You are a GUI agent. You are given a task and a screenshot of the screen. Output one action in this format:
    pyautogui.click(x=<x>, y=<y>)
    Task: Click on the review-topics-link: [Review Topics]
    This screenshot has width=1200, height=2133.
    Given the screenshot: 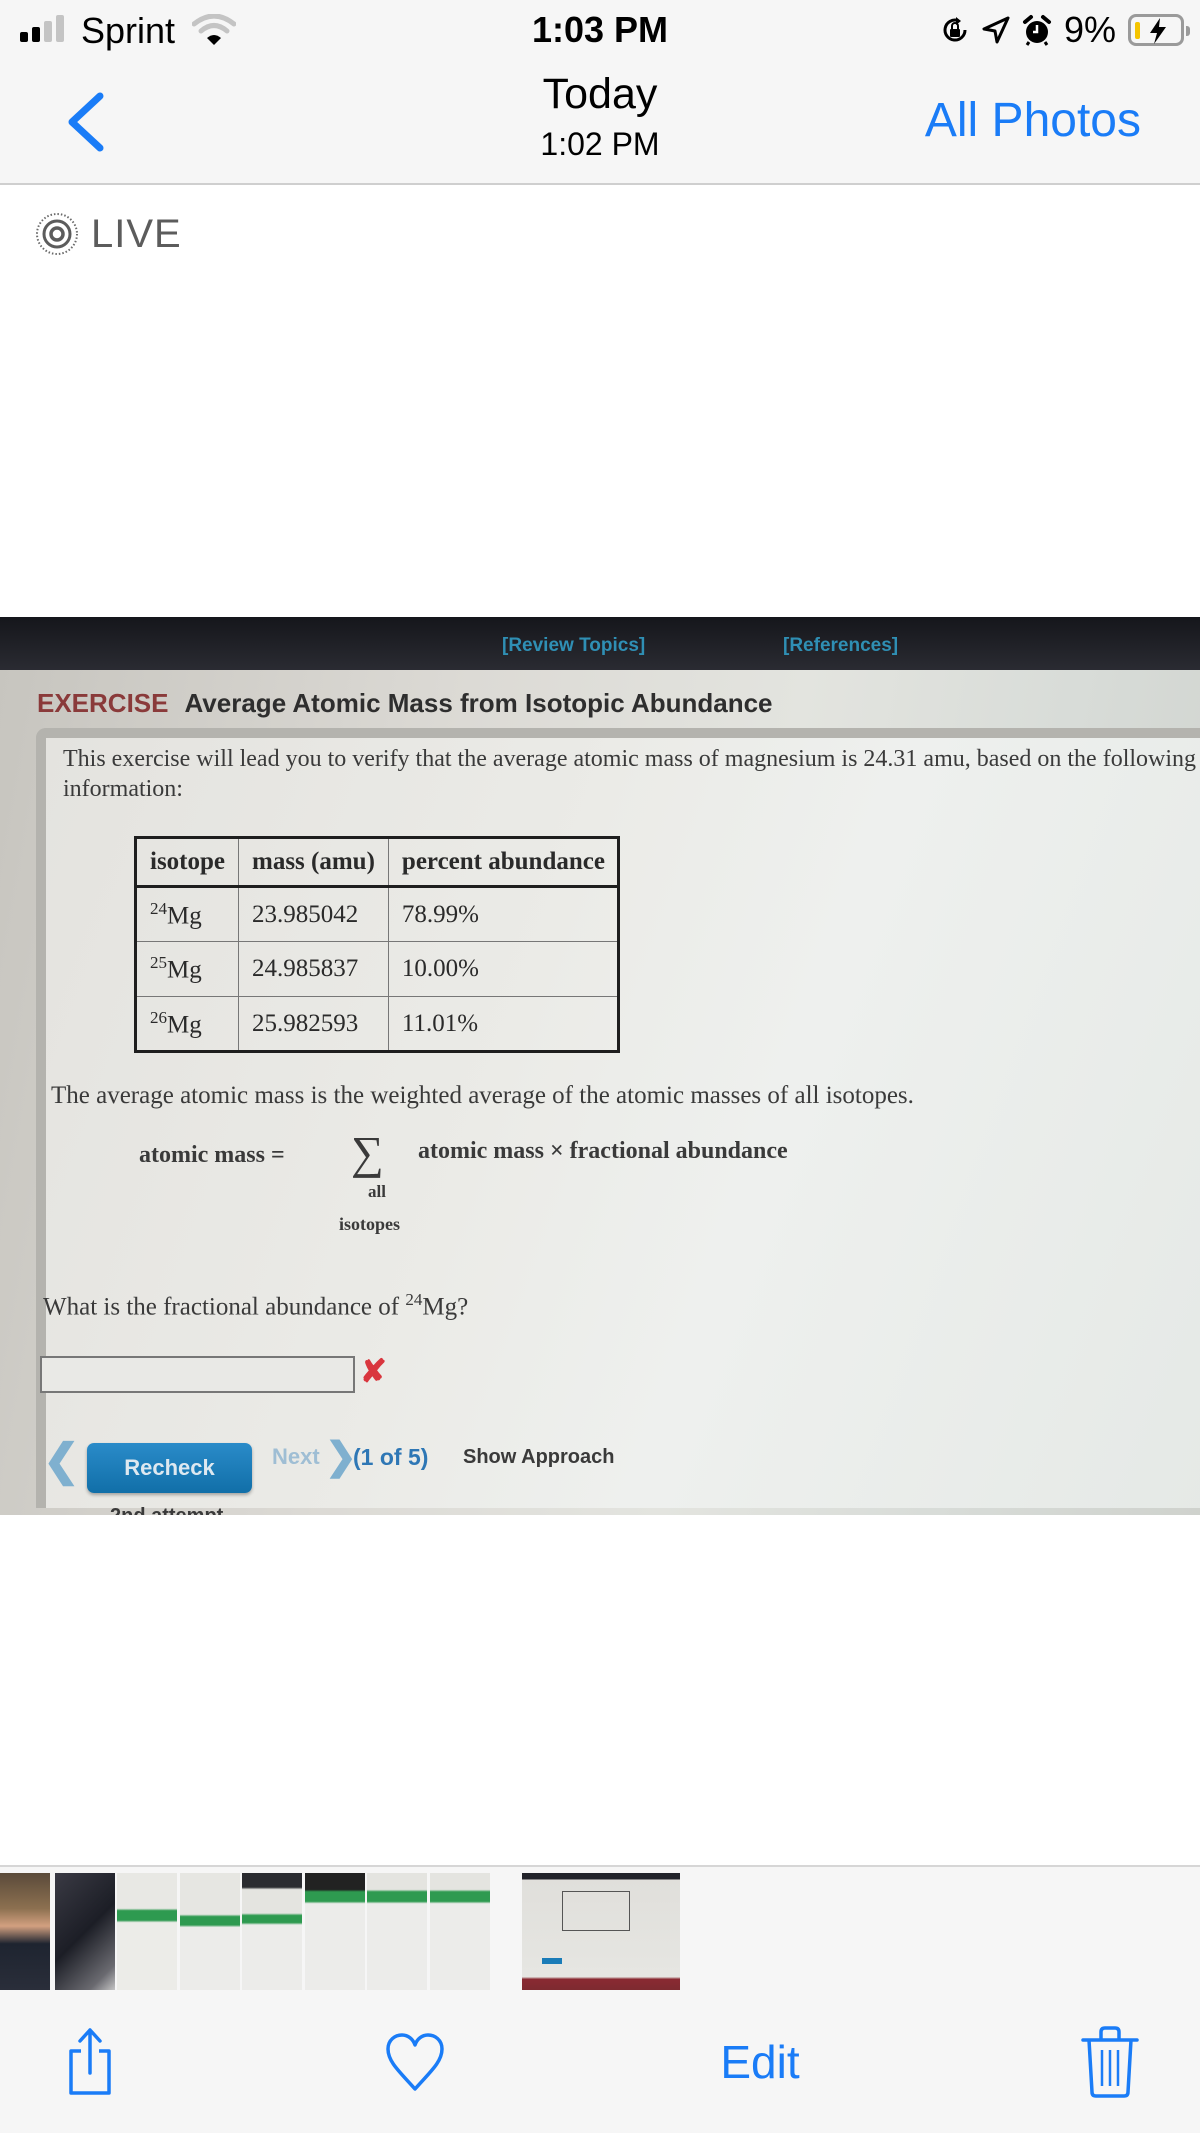 What is the action you would take?
    pyautogui.click(x=574, y=645)
    